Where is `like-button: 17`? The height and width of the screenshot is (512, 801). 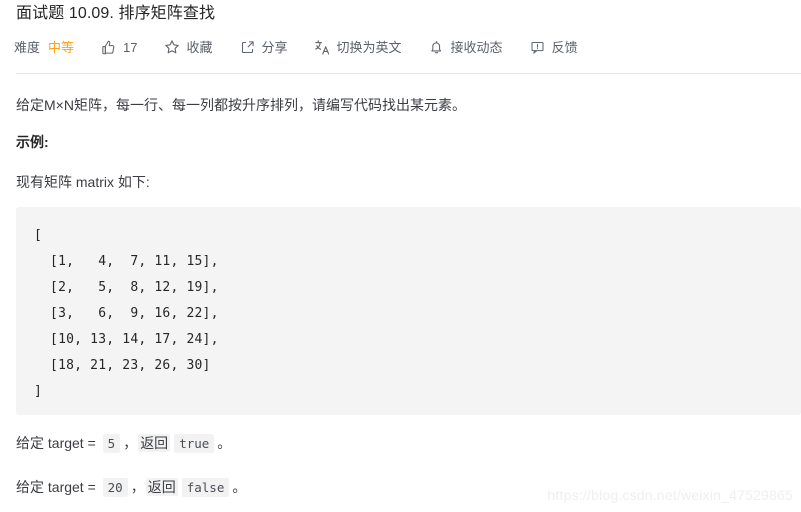 like-button: 17 is located at coordinates (119, 47).